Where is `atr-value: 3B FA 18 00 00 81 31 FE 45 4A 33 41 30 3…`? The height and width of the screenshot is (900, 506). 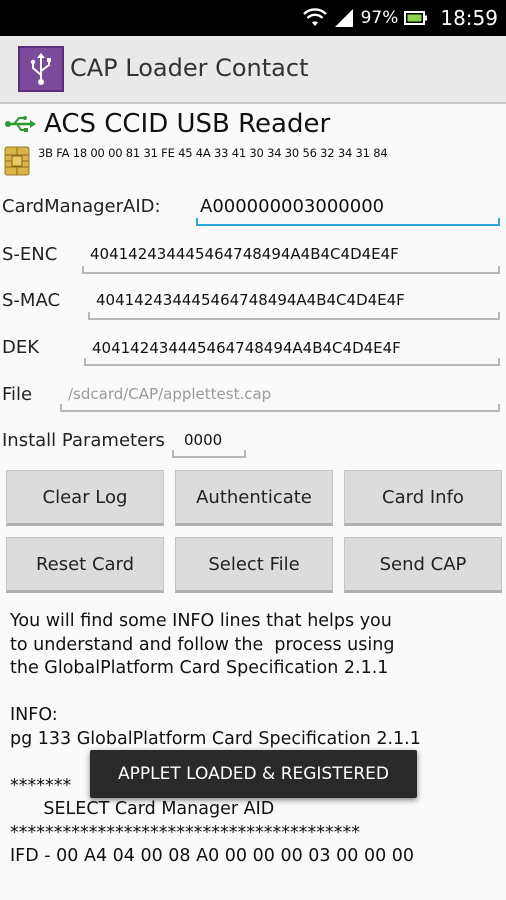
atr-value: 3B FA 18 00 00 81 31 FE 45 4A 33 41 30 3… is located at coordinates (213, 153).